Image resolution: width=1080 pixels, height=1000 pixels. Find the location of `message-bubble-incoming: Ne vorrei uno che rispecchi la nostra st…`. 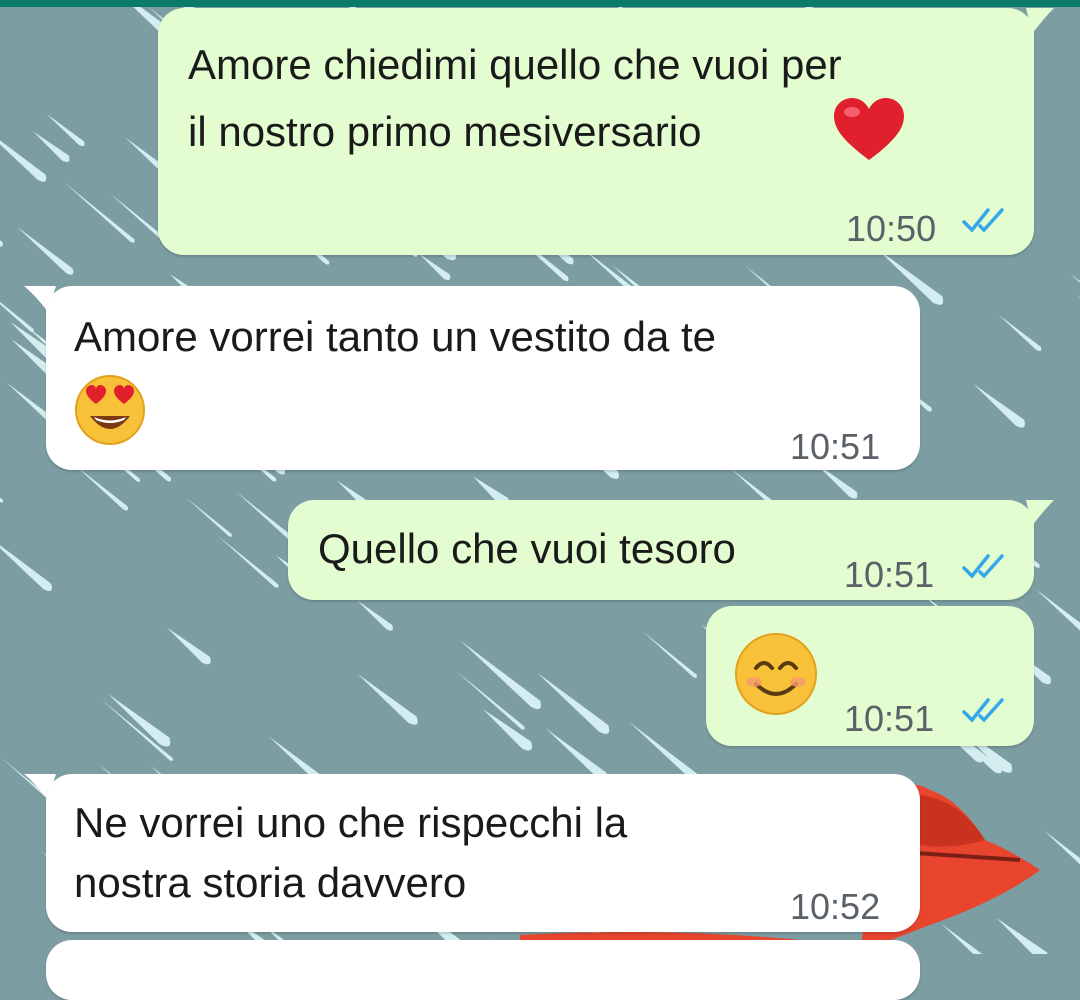

message-bubble-incoming: Ne vorrei uno che rispecchi la nostra st… is located at coordinates (483, 853).